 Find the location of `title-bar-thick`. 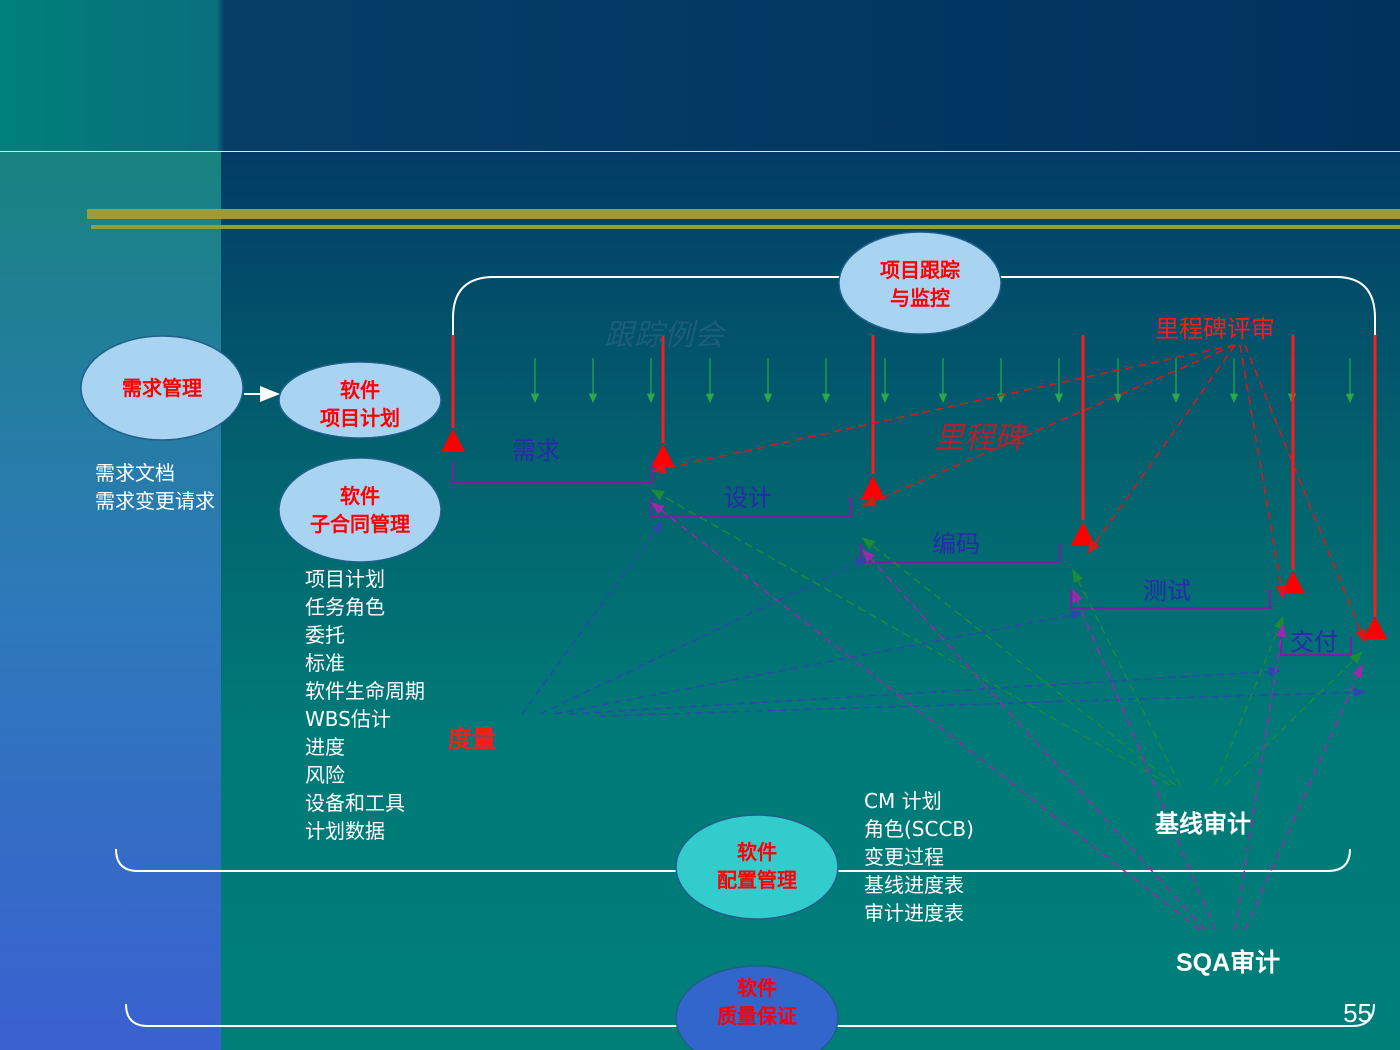

title-bar-thick is located at coordinates (743, 214).